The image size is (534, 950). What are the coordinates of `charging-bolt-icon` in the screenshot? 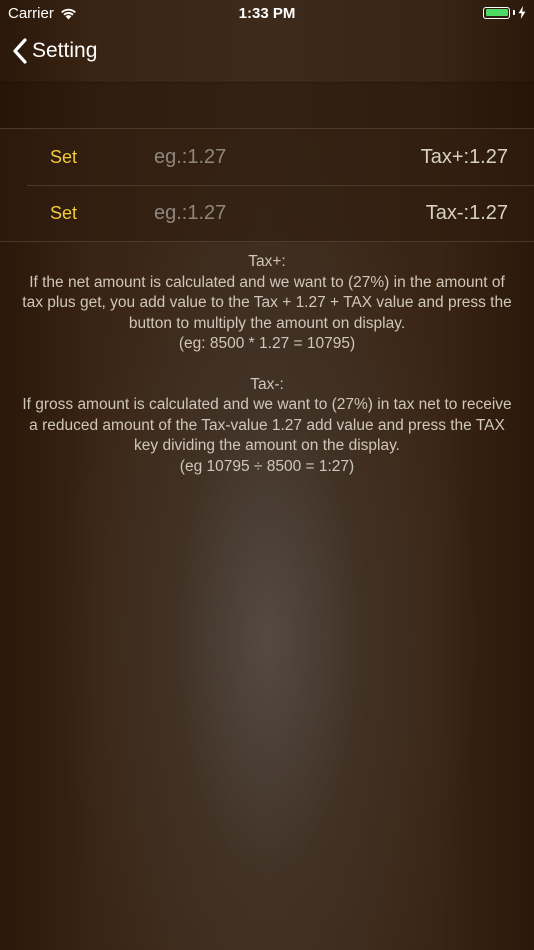 It's located at (522, 12).